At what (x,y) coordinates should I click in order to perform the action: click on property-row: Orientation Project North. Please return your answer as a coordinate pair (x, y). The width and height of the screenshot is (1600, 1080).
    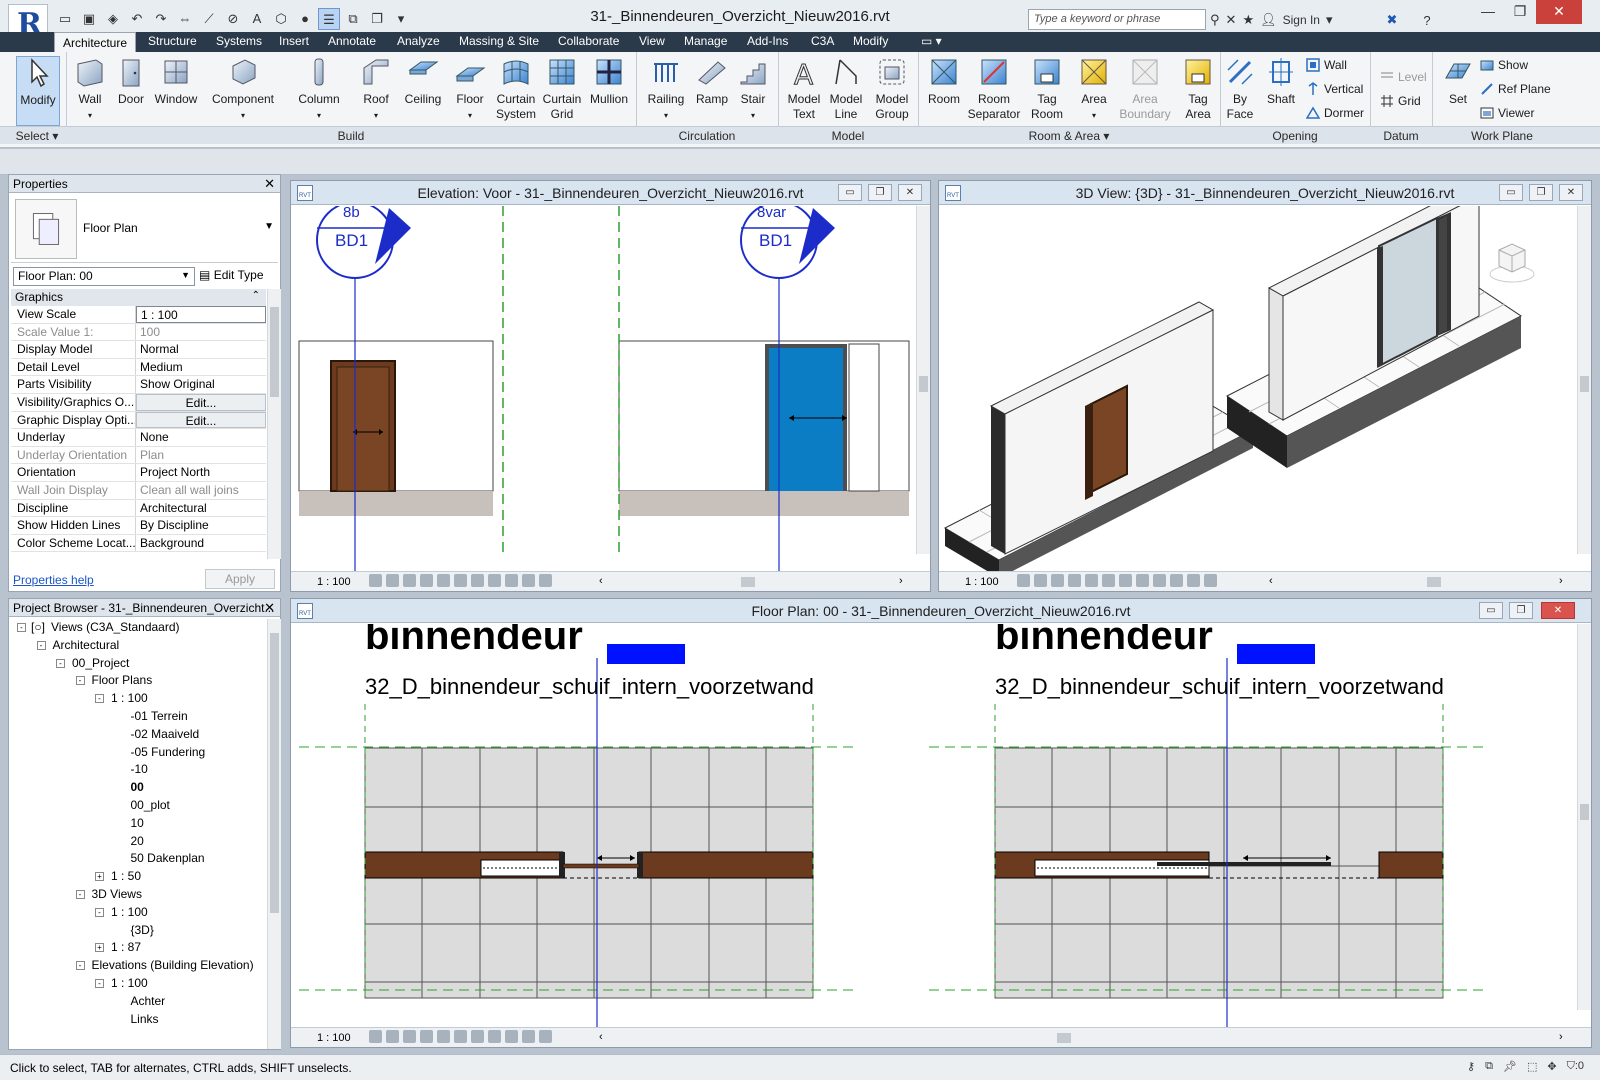
    Looking at the image, I should click on (138, 473).